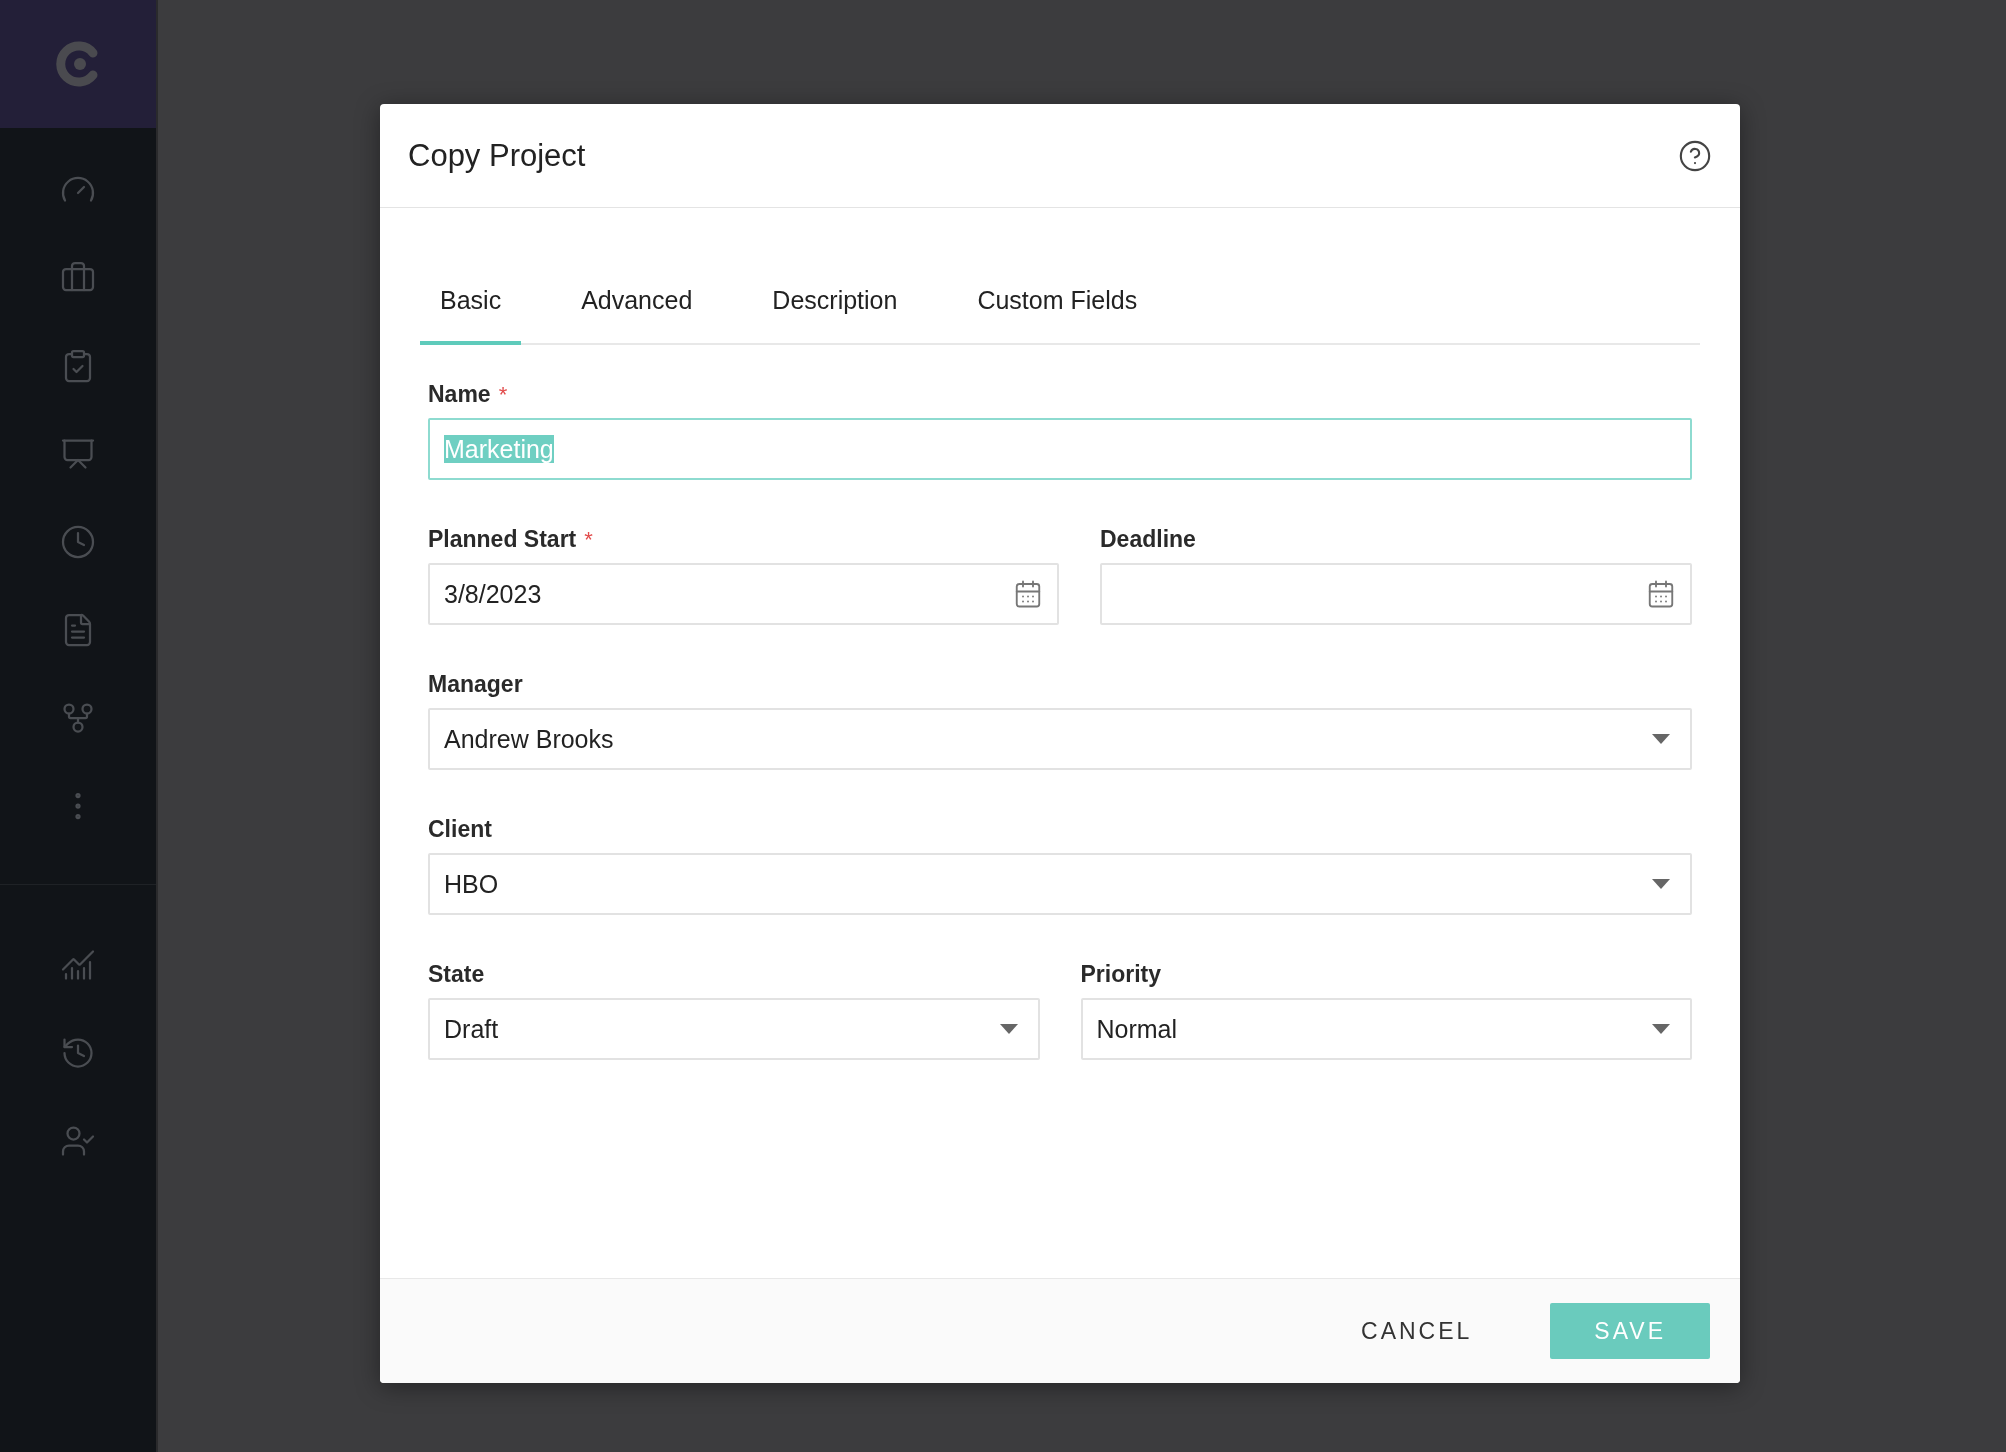 The width and height of the screenshot is (2006, 1452). I want to click on presentation-icon, so click(78, 454).